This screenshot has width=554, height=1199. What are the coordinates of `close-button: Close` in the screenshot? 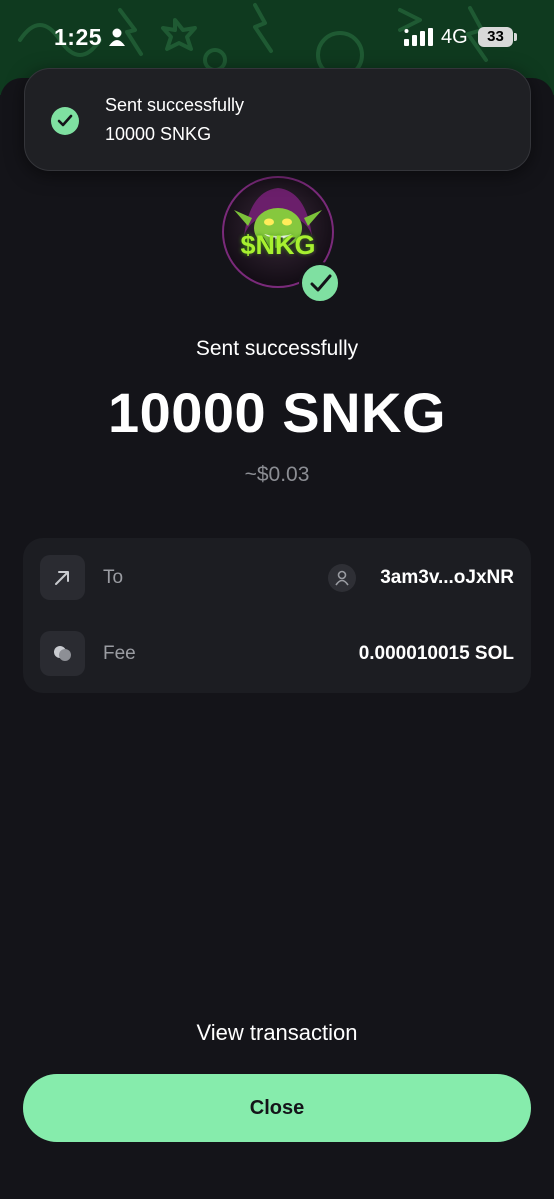 It's located at (277, 1108).